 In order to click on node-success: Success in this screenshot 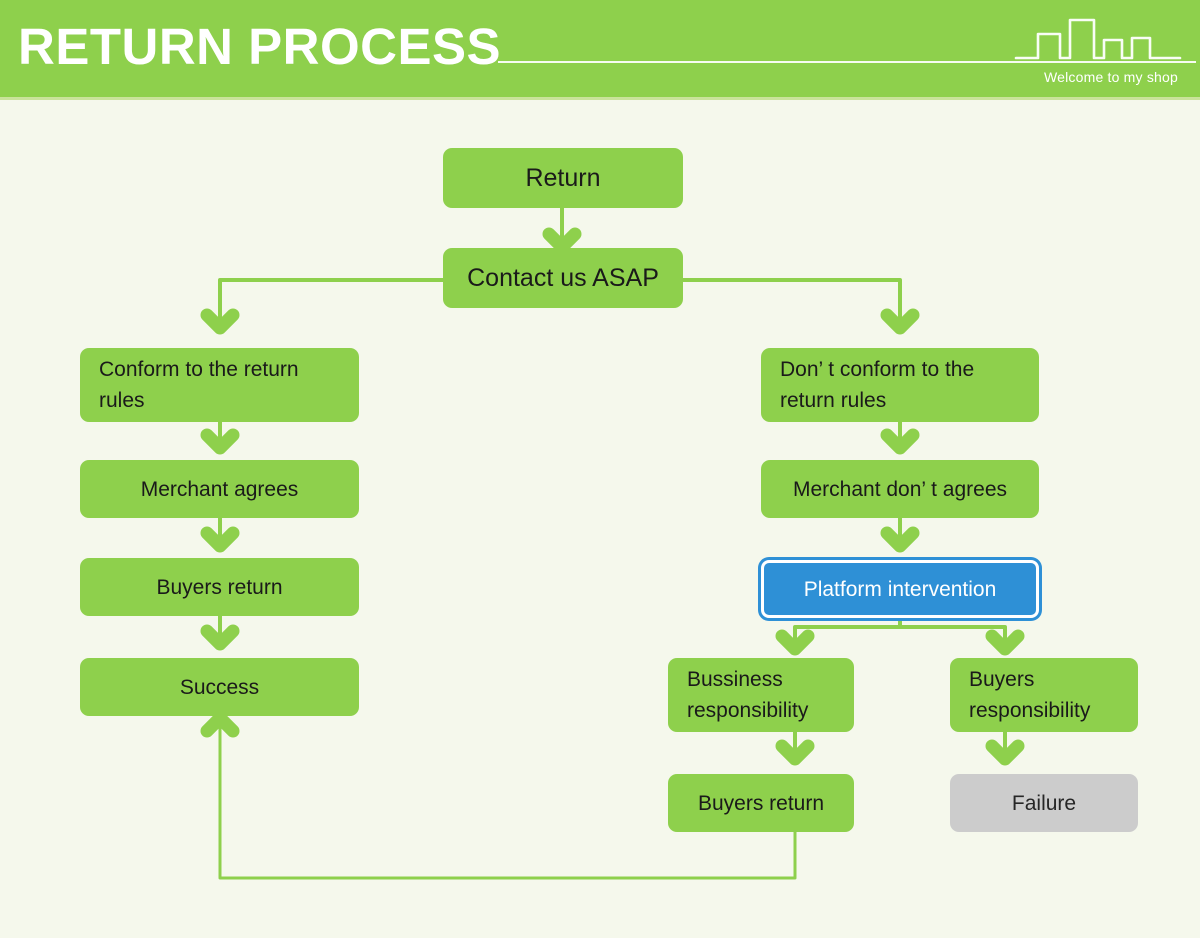, I will do `click(219, 687)`.